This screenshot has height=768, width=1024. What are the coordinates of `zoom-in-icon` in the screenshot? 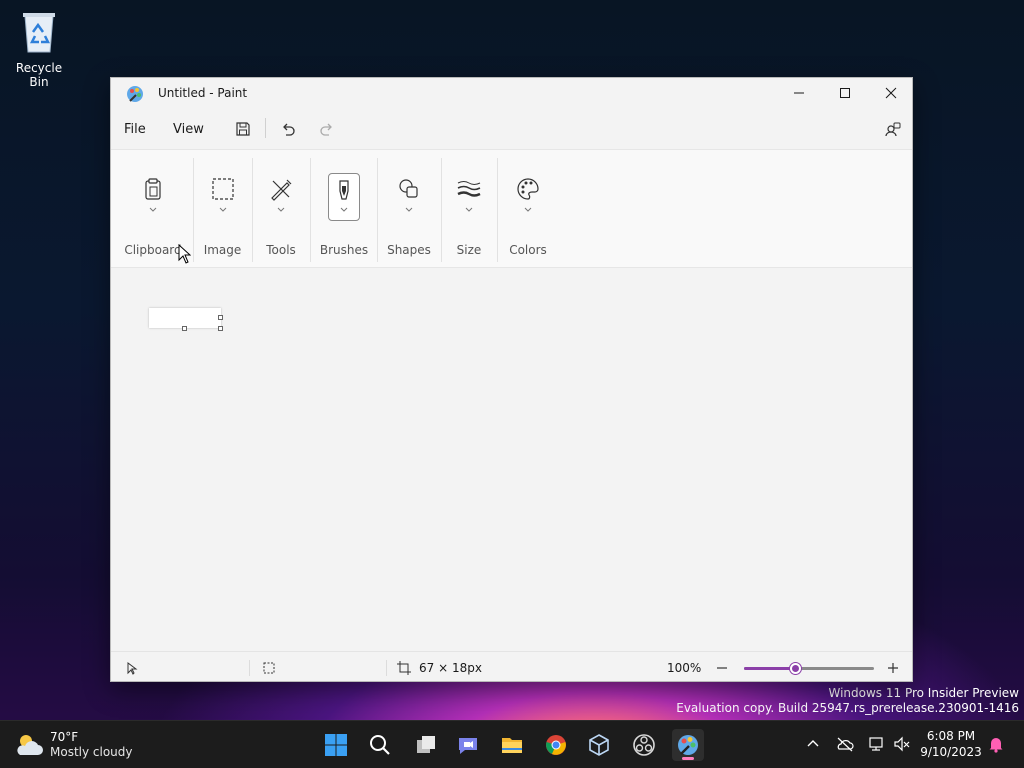 It's located at (893, 668).